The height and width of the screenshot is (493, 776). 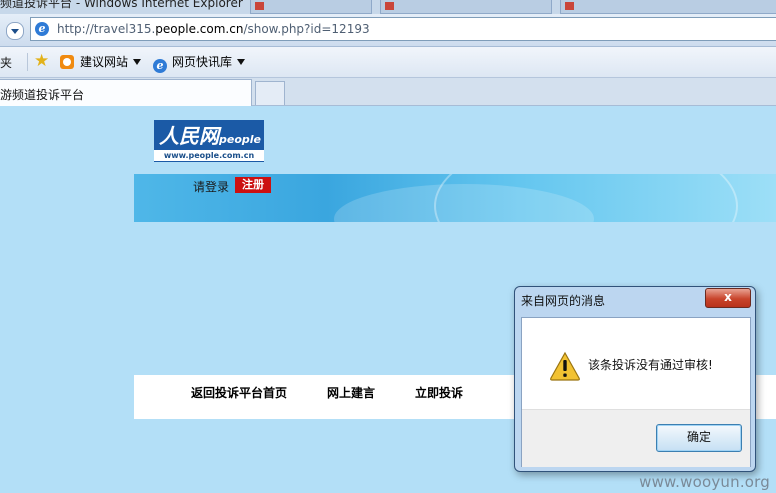 What do you see at coordinates (239, 392) in the screenshot?
I see `nav-link-home: 返回投诉平台首页` at bounding box center [239, 392].